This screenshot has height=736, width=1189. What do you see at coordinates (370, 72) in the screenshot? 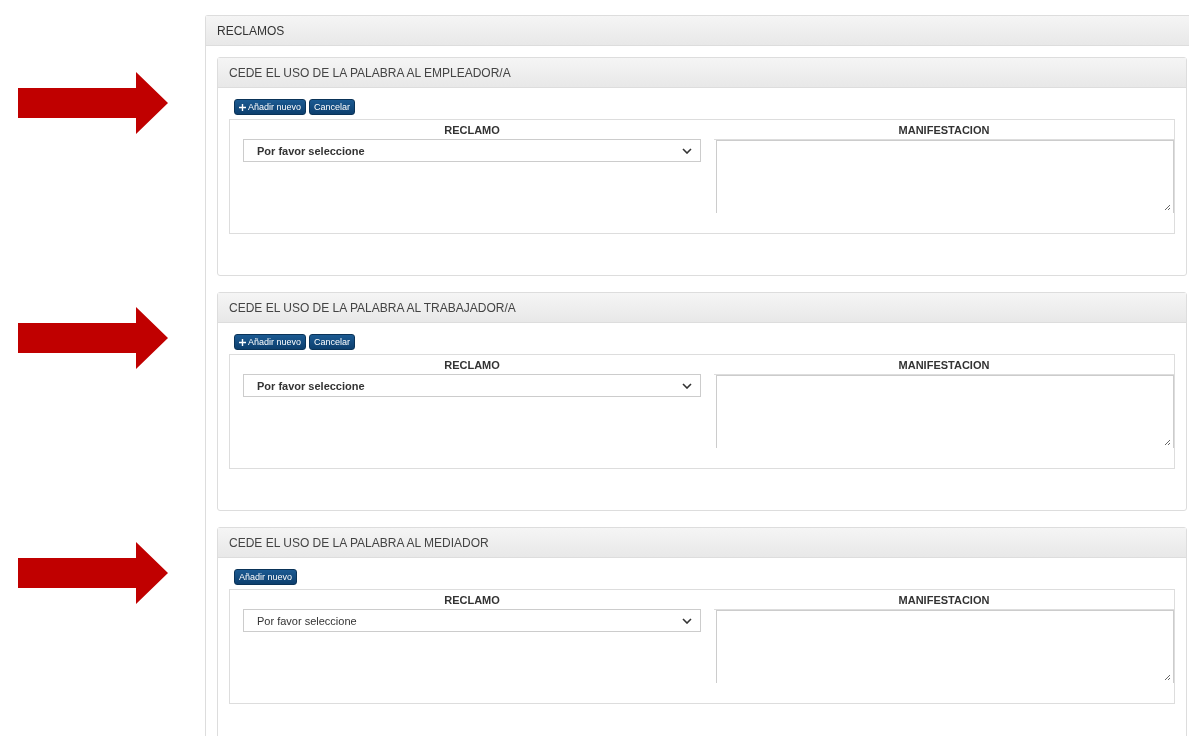
I see `section-title: CEDE EL USO DE LA PALABRA AL EMPLEADOR/A` at bounding box center [370, 72].